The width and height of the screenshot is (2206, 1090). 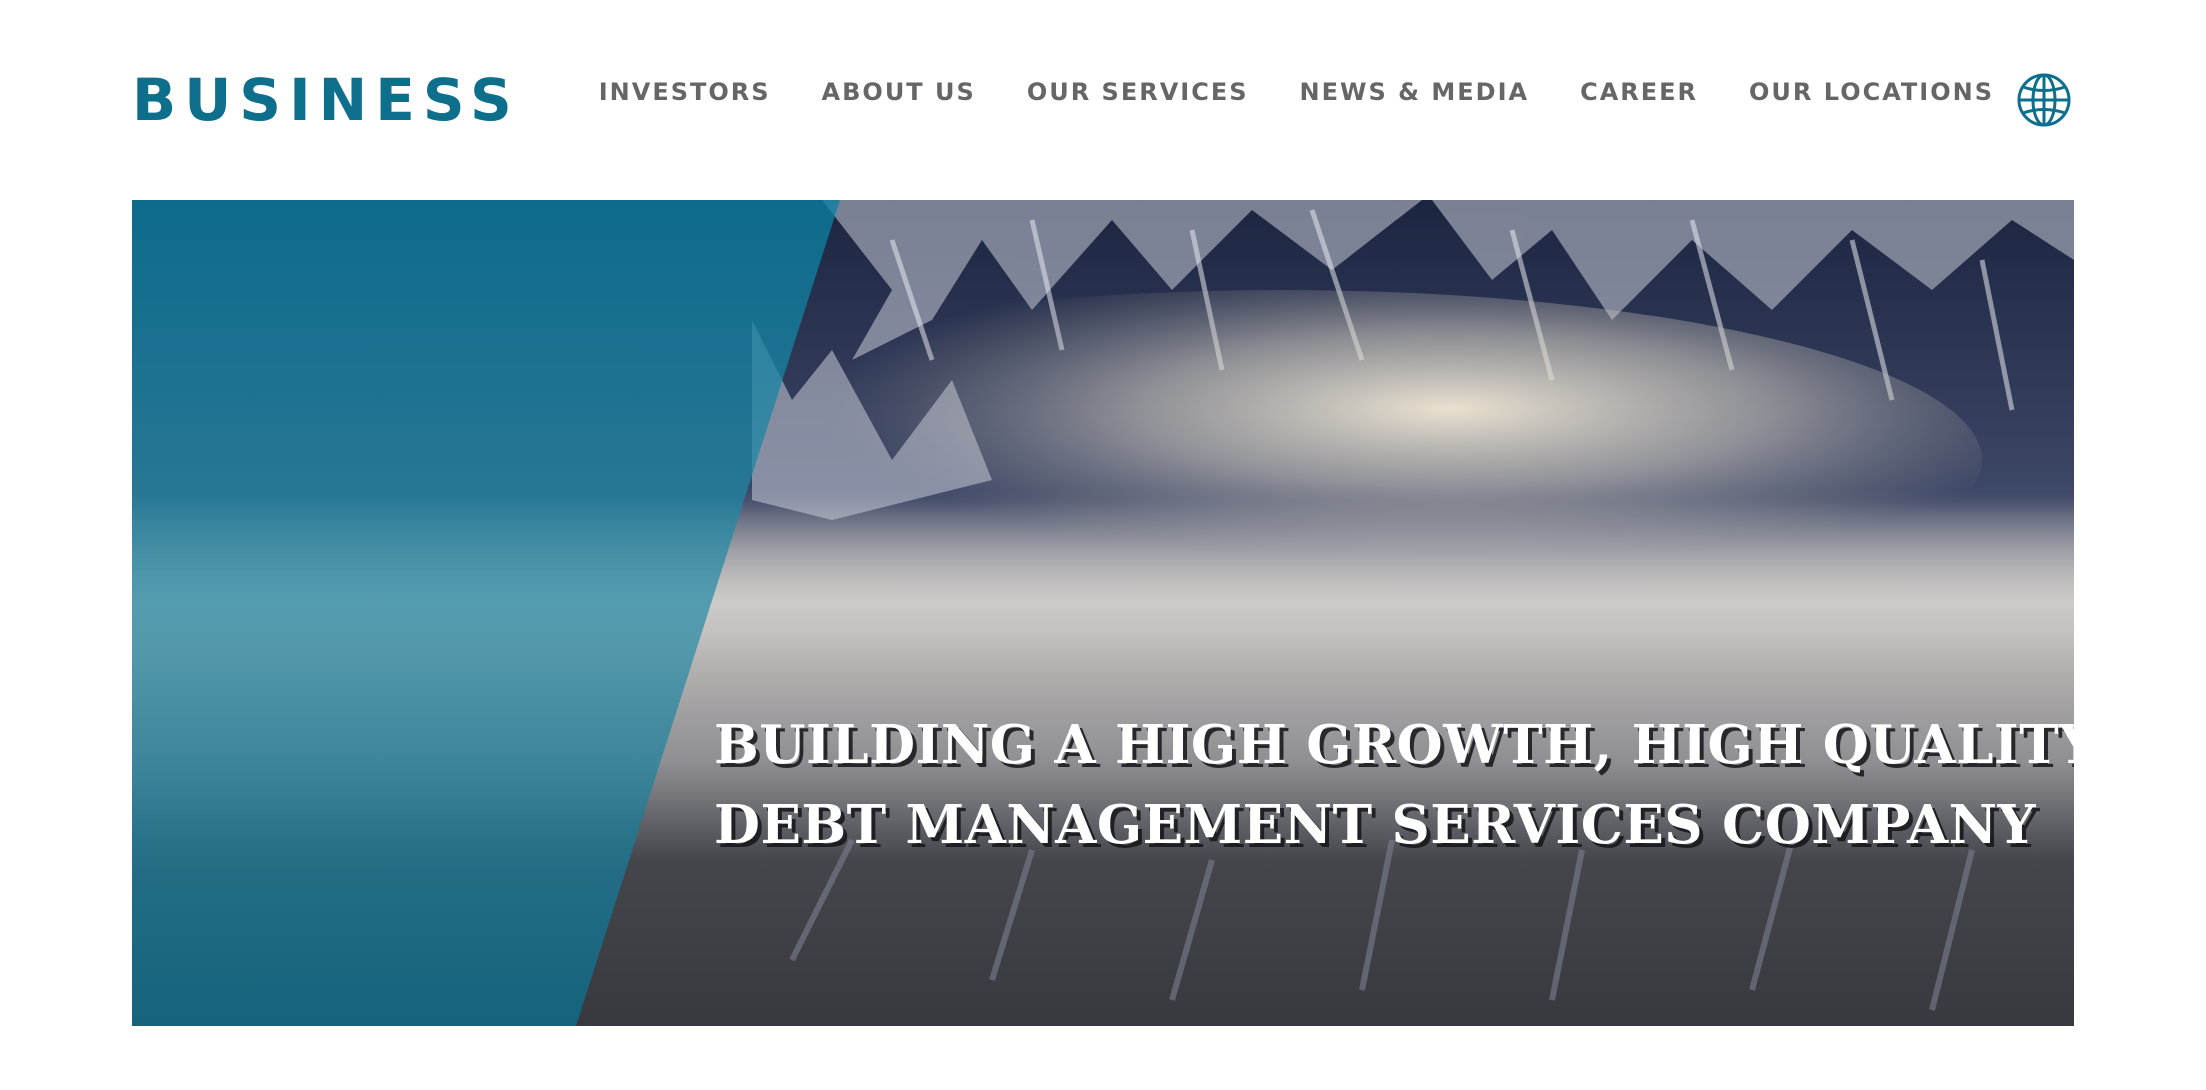 What do you see at coordinates (1375, 825) in the screenshot?
I see `hero-headline-line-2: DEBT MANAGEMENT SERVICES COMPANY` at bounding box center [1375, 825].